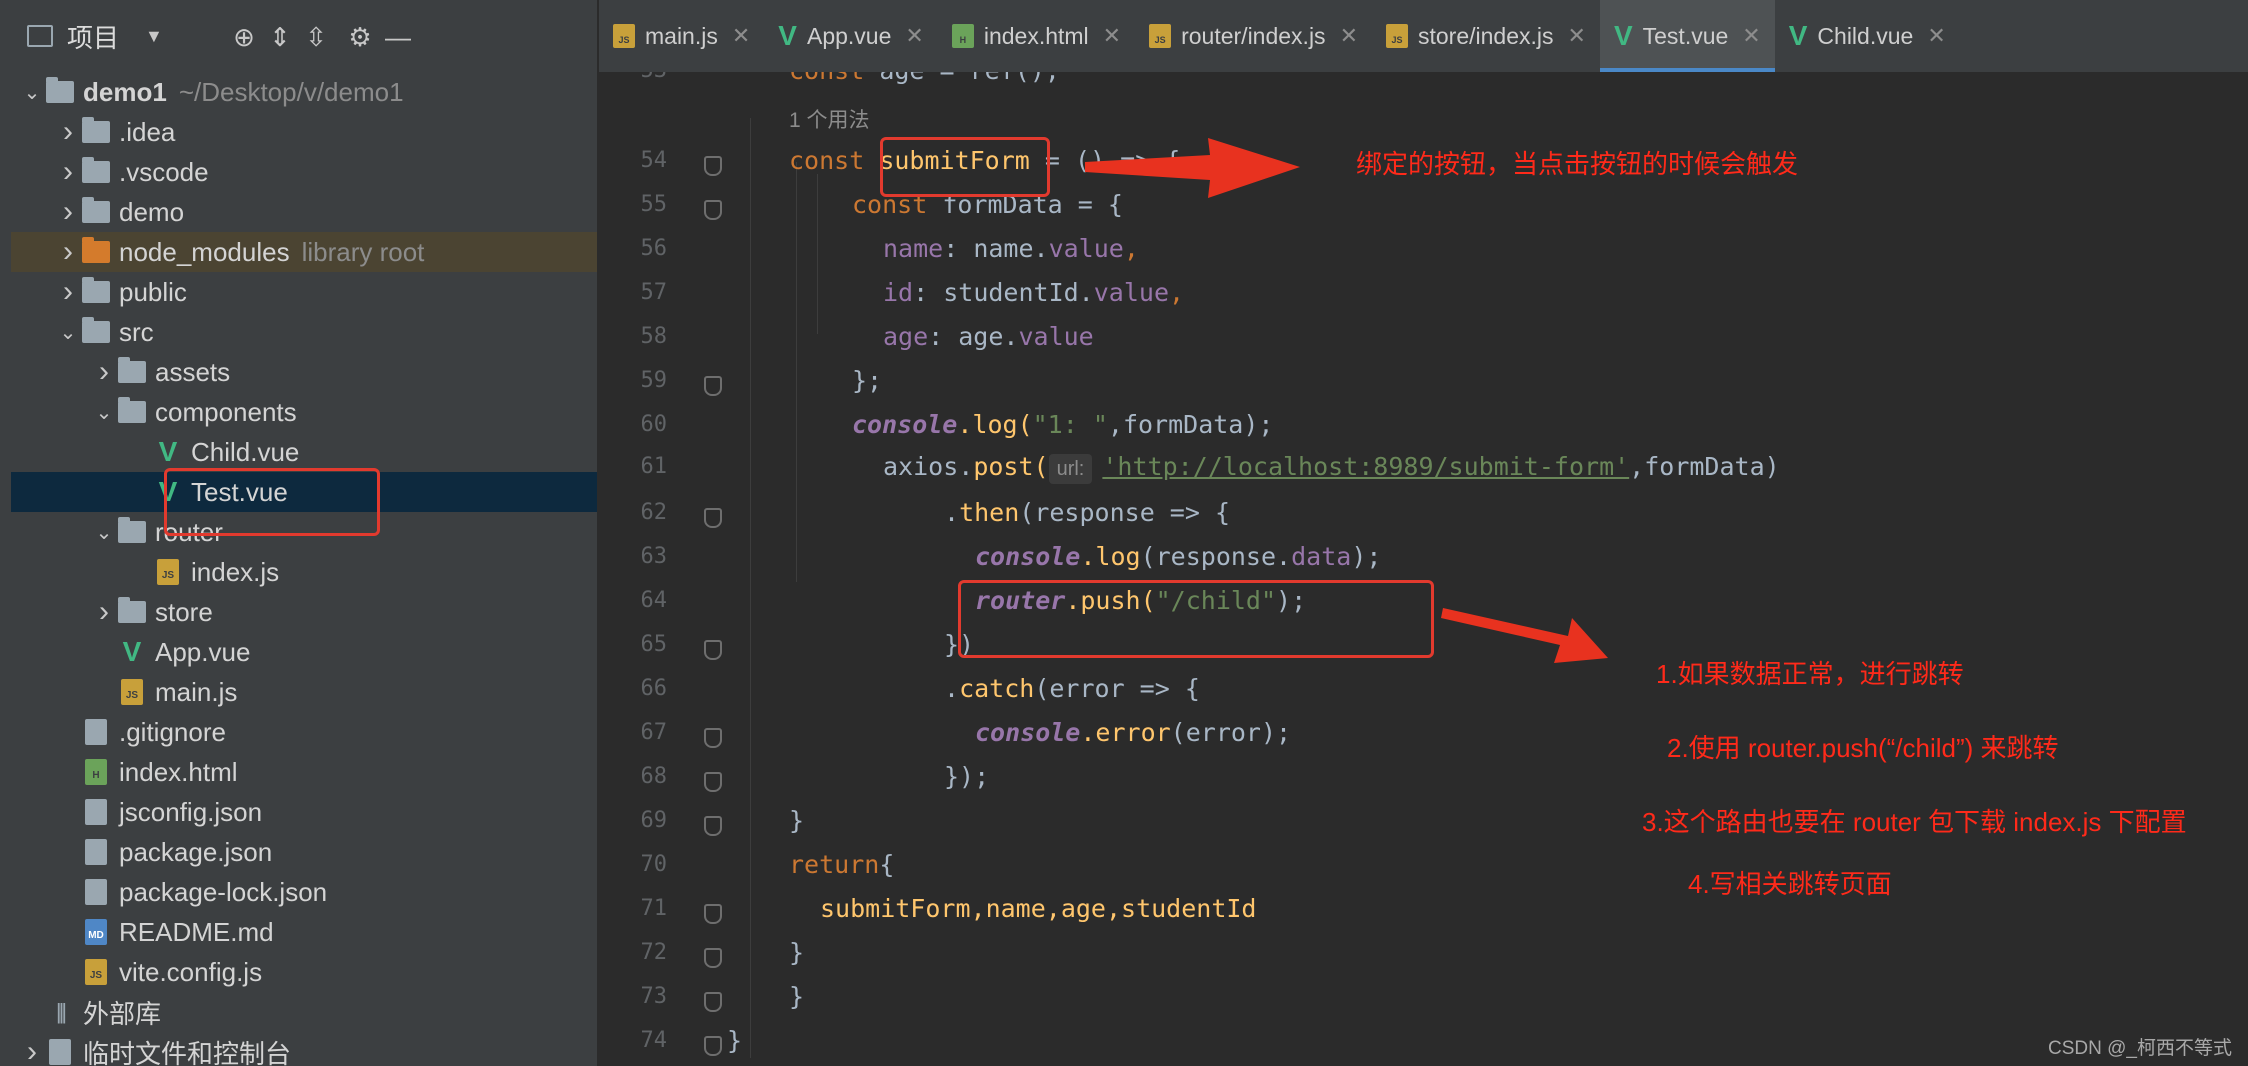 The image size is (2248, 1066). Describe the element at coordinates (2140, 1048) in the screenshot. I see `watermark: CSDN @_柯西不等式` at that location.